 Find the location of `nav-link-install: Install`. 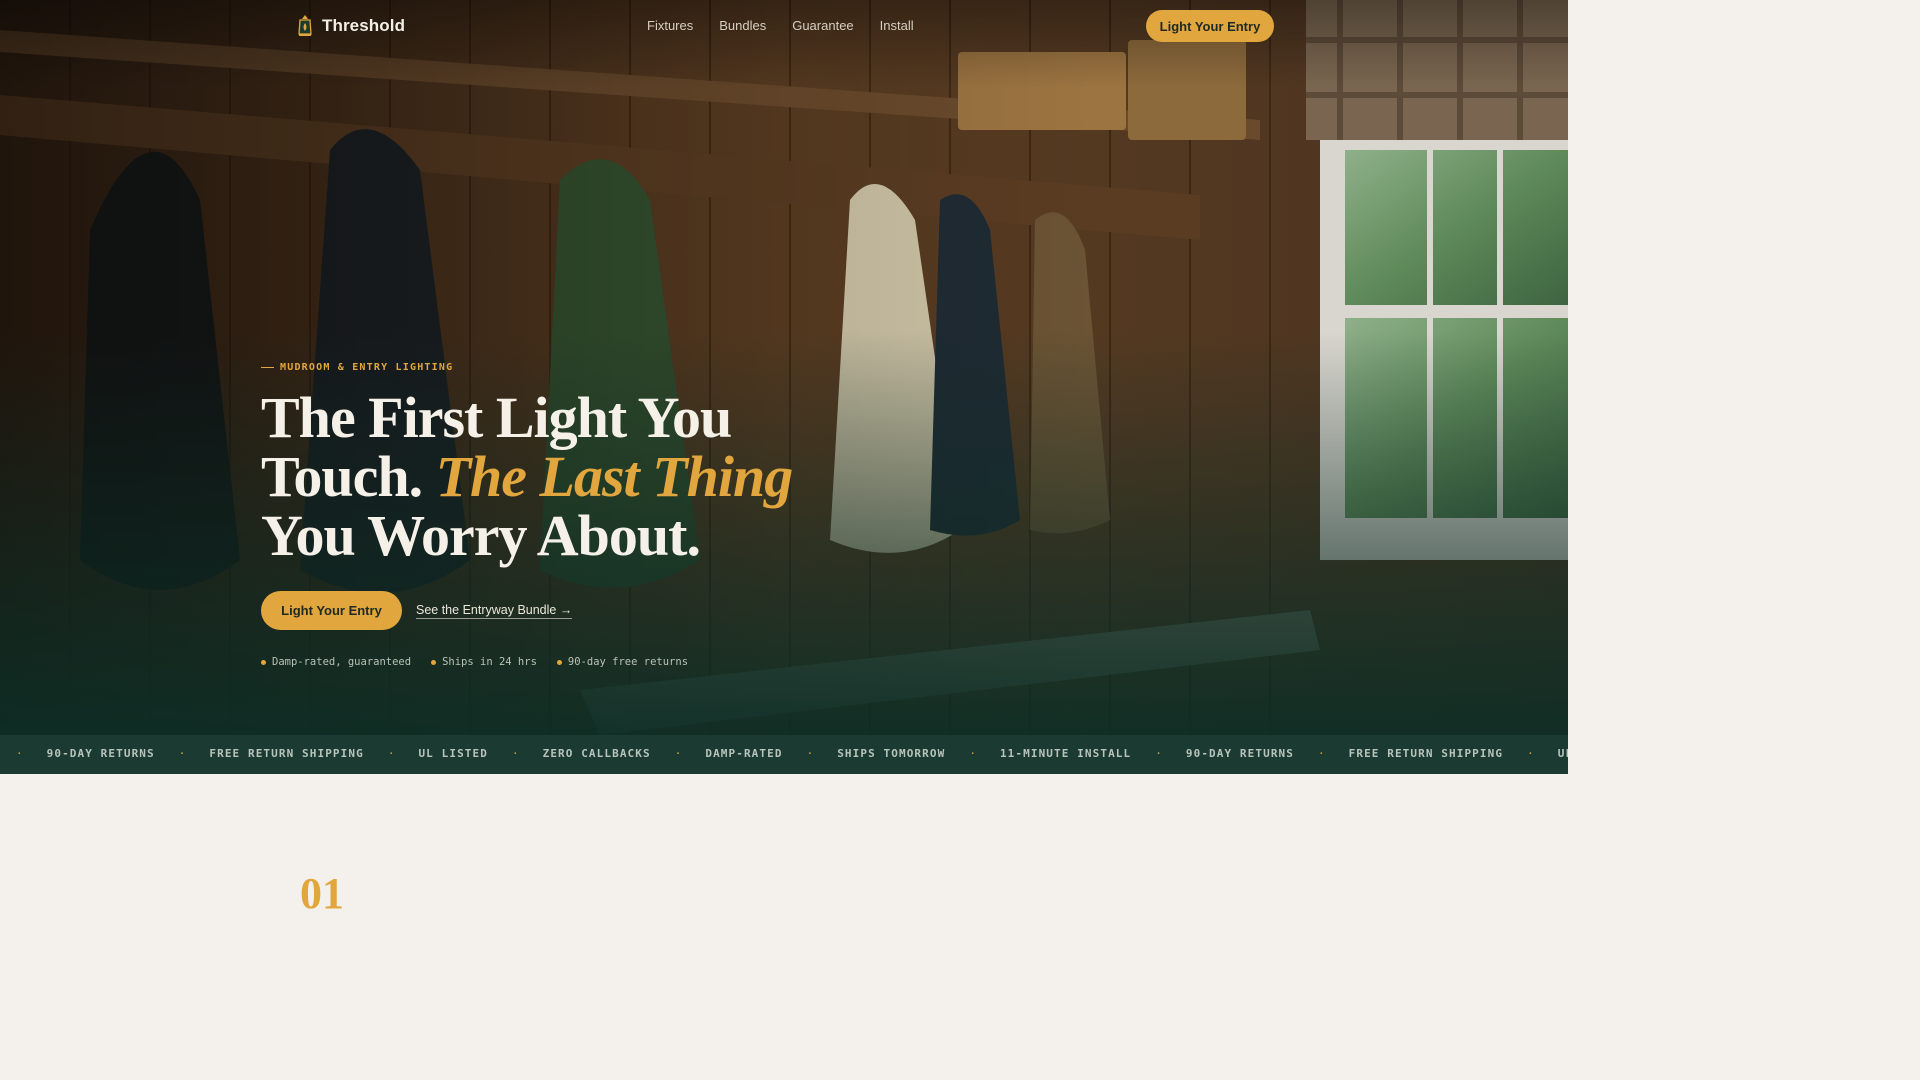

nav-link-install: Install is located at coordinates (897, 25).